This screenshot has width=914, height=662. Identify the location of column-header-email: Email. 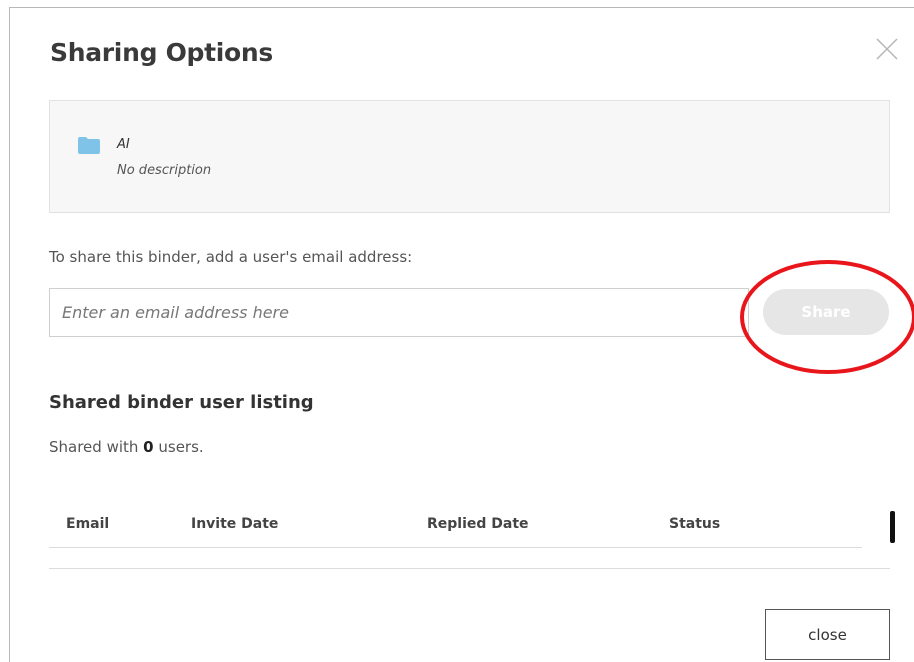
(87, 524).